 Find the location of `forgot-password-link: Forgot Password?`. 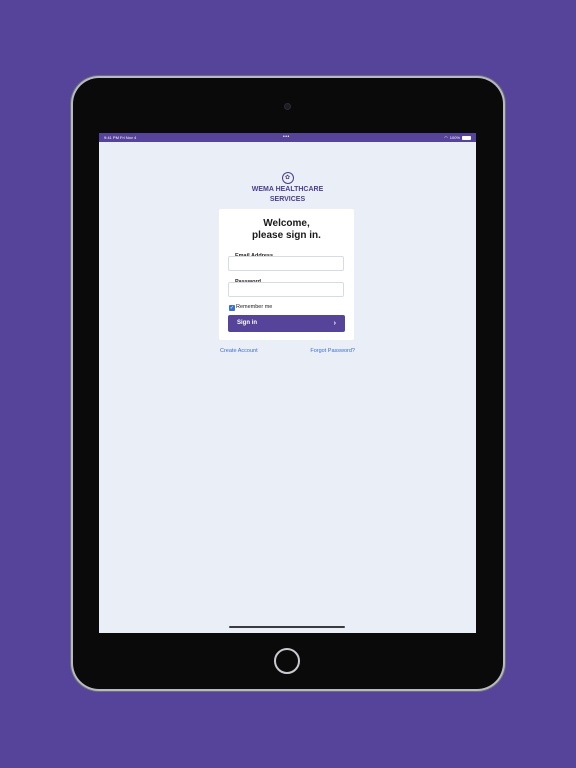

forgot-password-link: Forgot Password? is located at coordinates (332, 351).